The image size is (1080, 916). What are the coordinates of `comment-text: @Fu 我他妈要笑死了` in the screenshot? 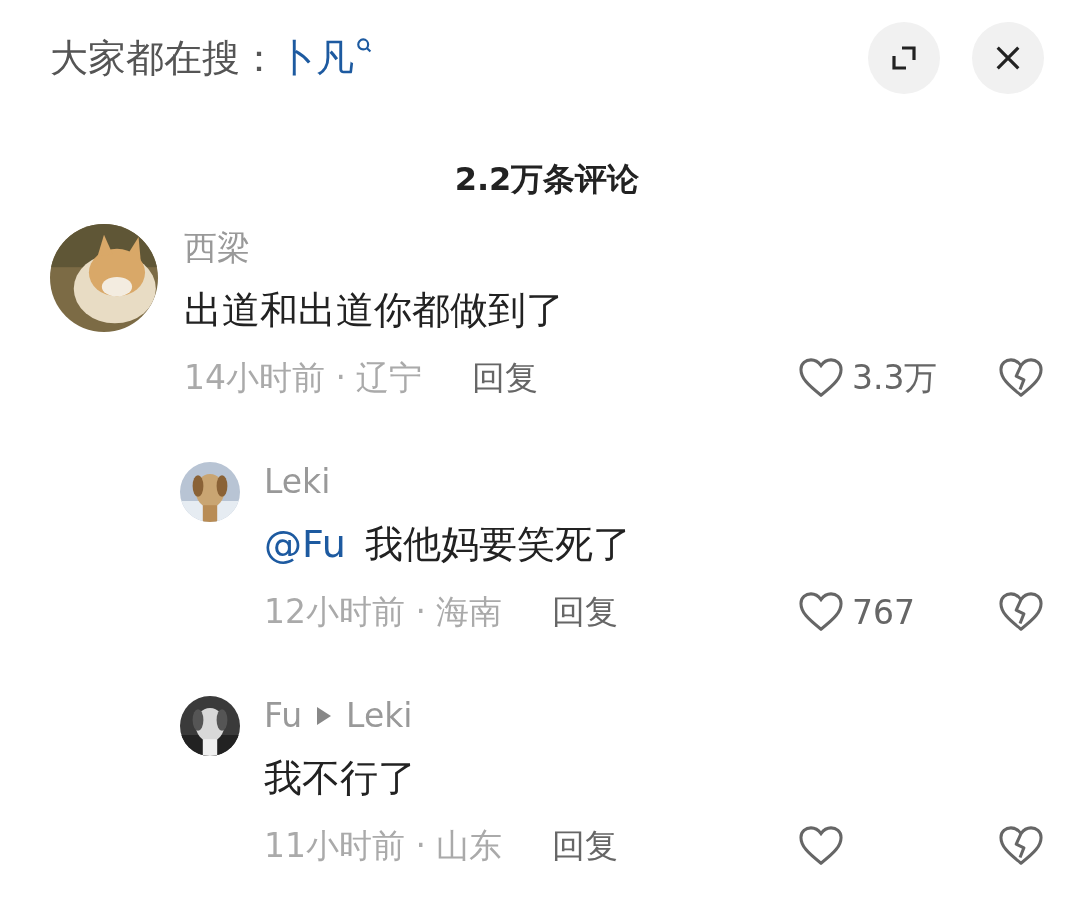 It's located at (448, 544).